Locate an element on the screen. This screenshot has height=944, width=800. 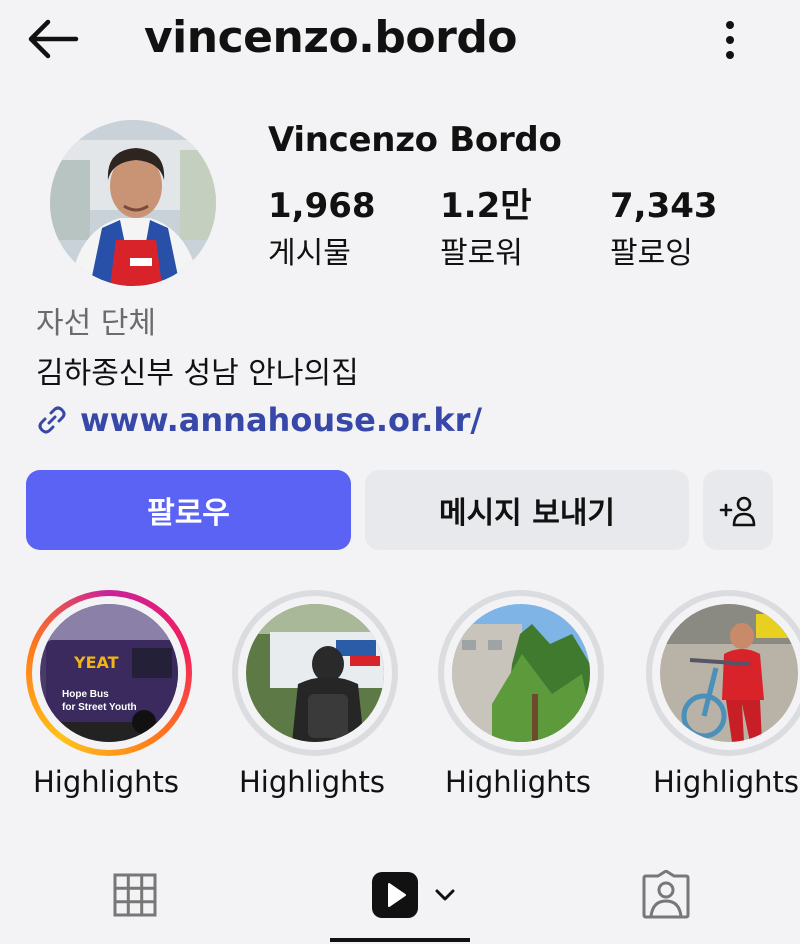
profile-link: www.annahouse.or.kr/ is located at coordinates (259, 420).